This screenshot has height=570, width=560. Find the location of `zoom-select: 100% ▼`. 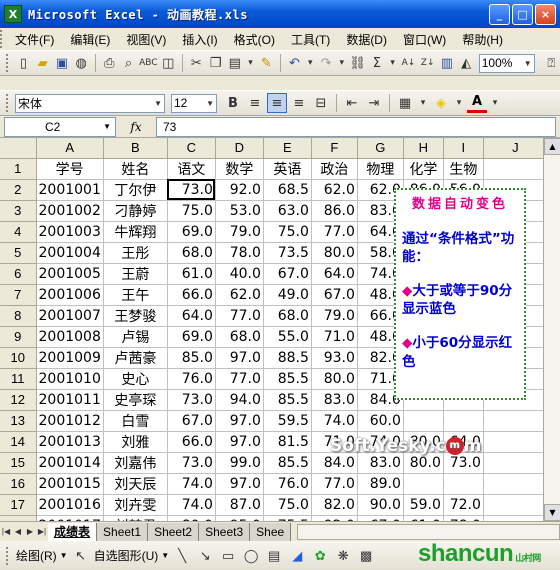

zoom-select: 100% ▼ is located at coordinates (506, 63).